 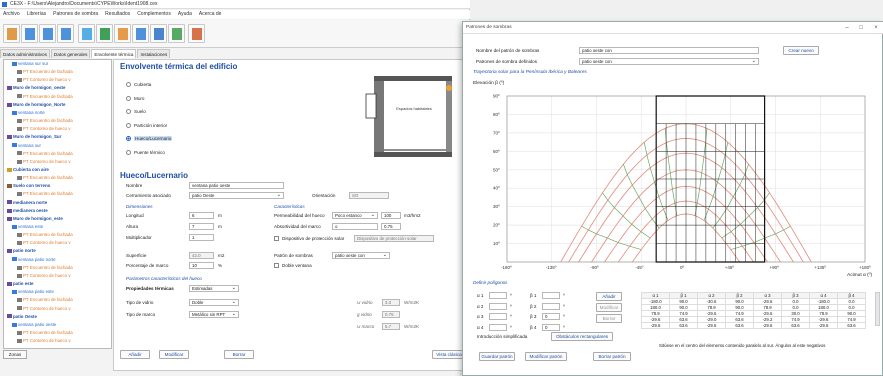 What do you see at coordinates (65, 33) in the screenshot?
I see `toolbar-button-undo` at bounding box center [65, 33].